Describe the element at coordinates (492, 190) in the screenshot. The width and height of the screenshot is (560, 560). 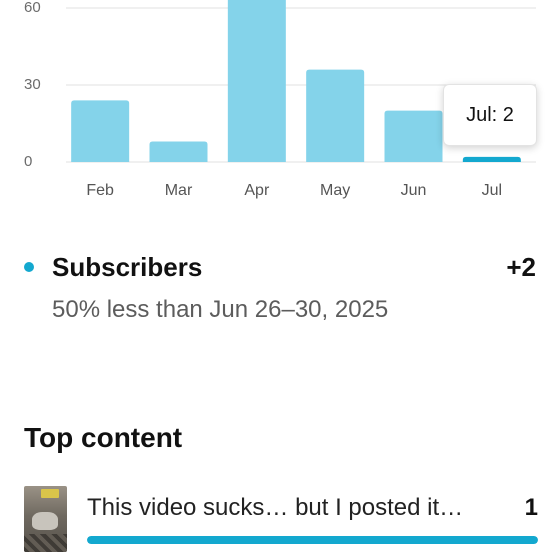
I see `x-tick-label: Jul` at that location.